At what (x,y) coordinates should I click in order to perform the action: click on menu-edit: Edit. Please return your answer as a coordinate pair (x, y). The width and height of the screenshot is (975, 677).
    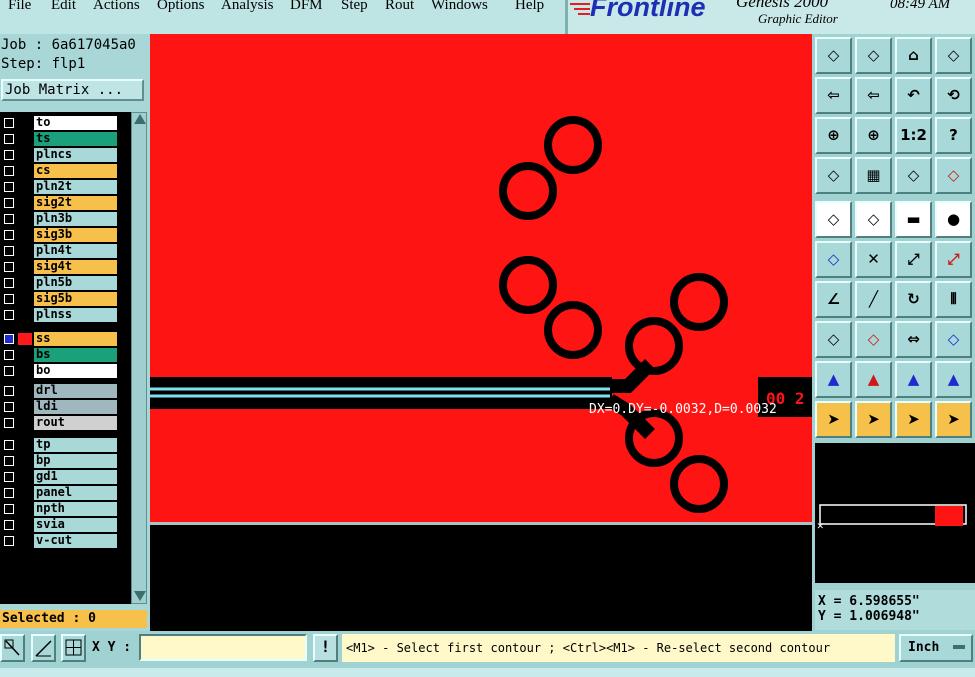
    Looking at the image, I should click on (63, 7).